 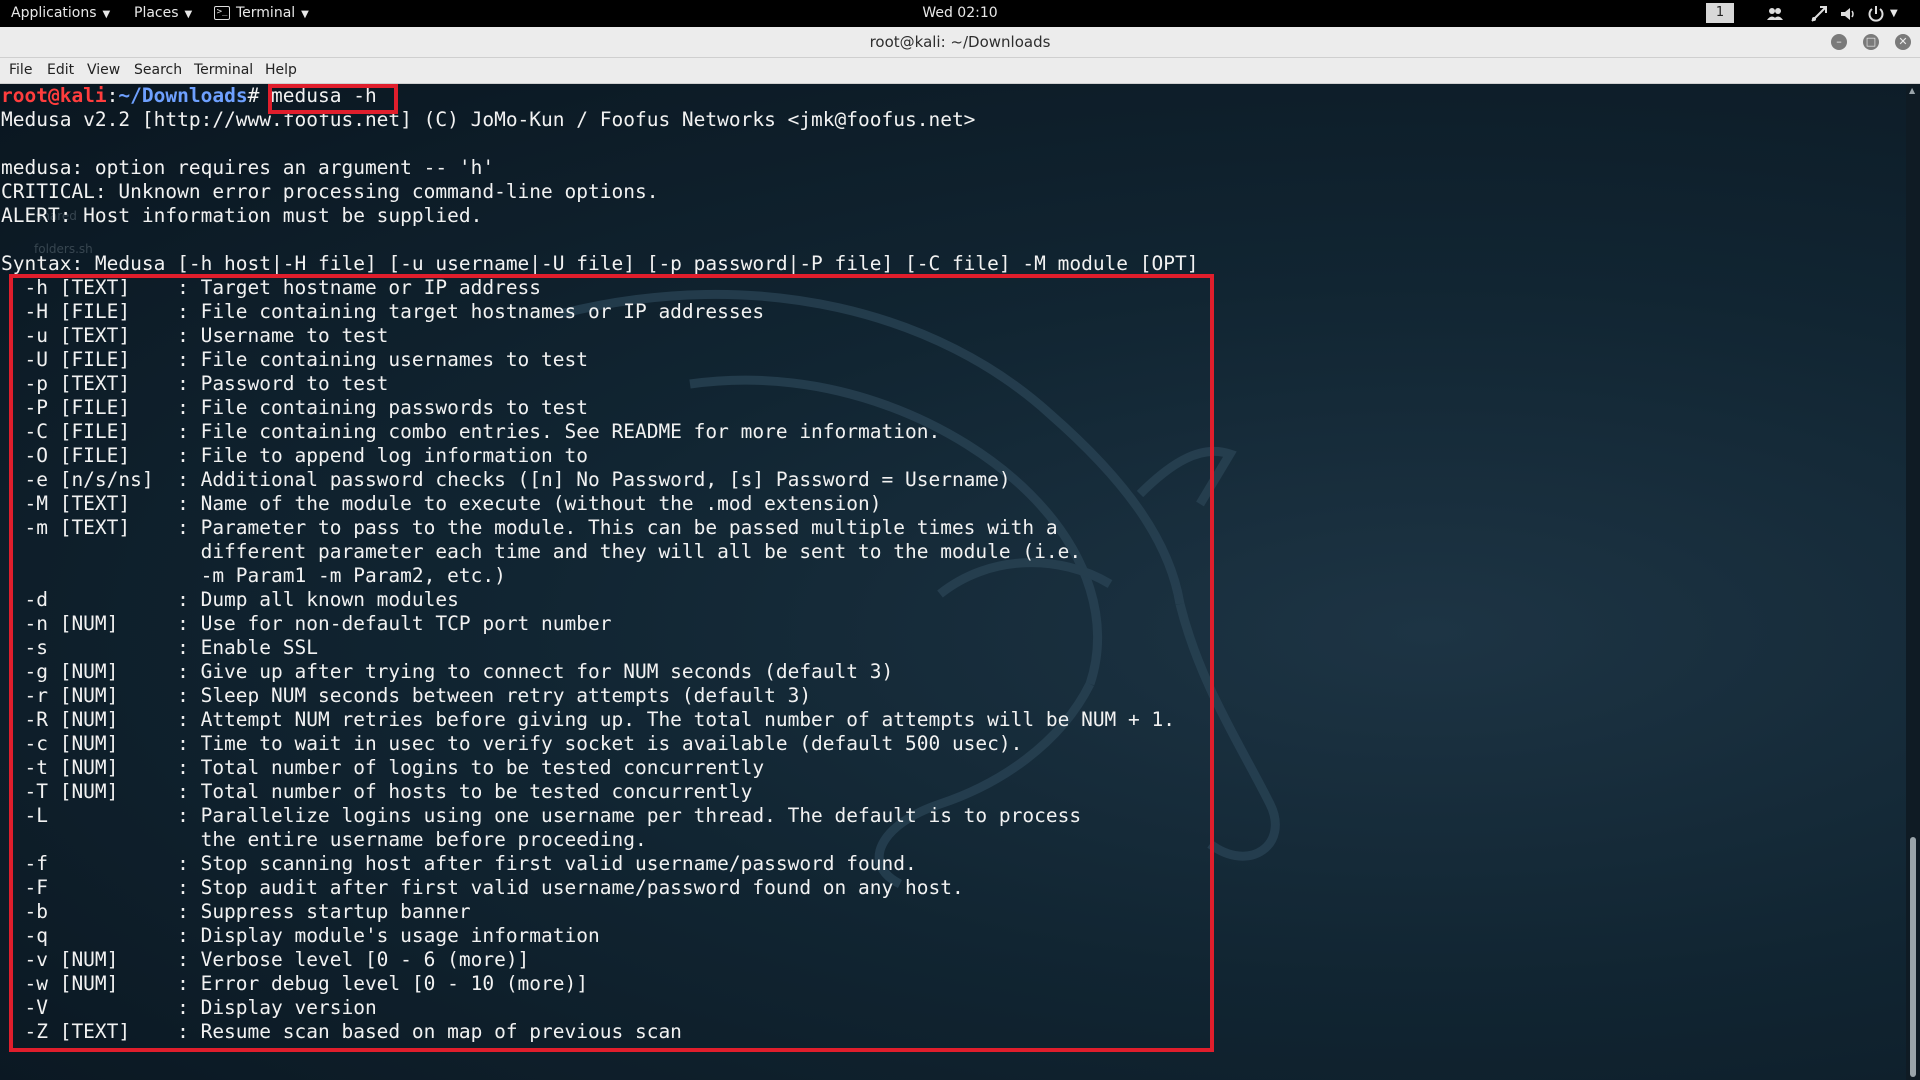 I want to click on scroll-up-arrow-icon: ▲, so click(x=1912, y=90).